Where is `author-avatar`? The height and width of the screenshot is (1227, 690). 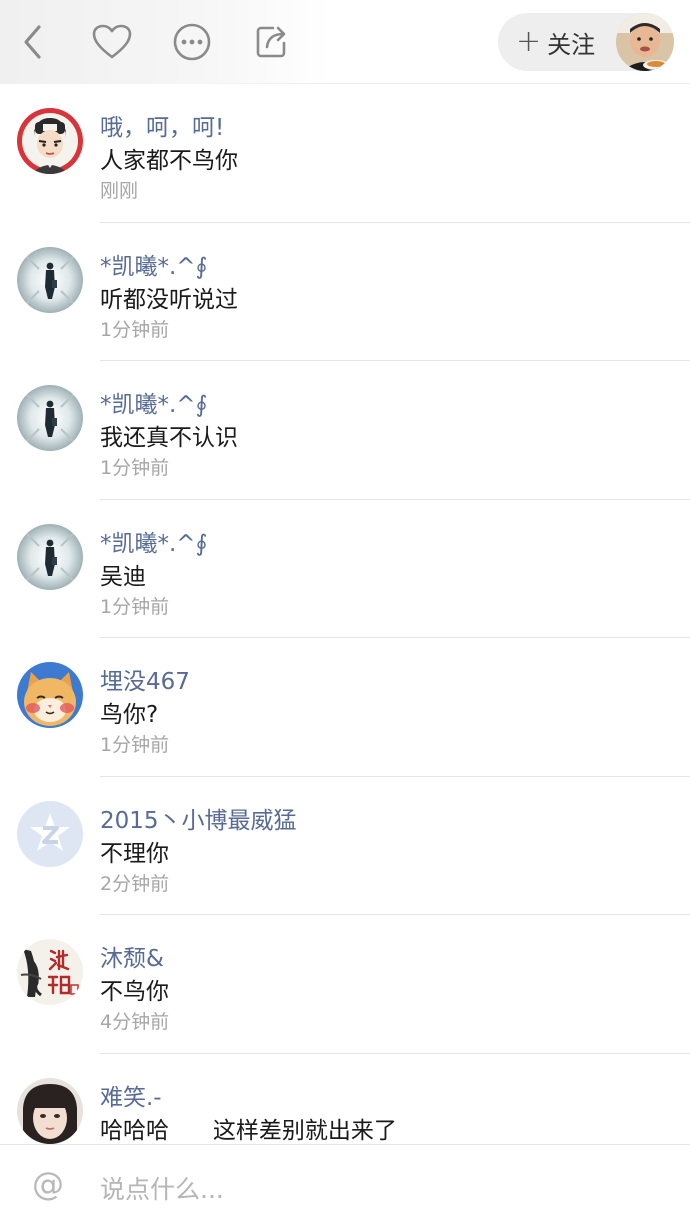
author-avatar is located at coordinates (645, 42).